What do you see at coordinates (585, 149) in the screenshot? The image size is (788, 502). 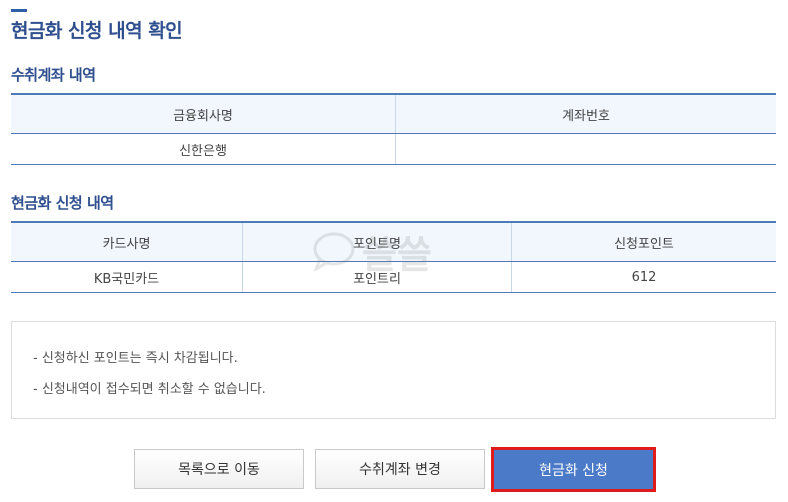 I see `account-number-cell` at bounding box center [585, 149].